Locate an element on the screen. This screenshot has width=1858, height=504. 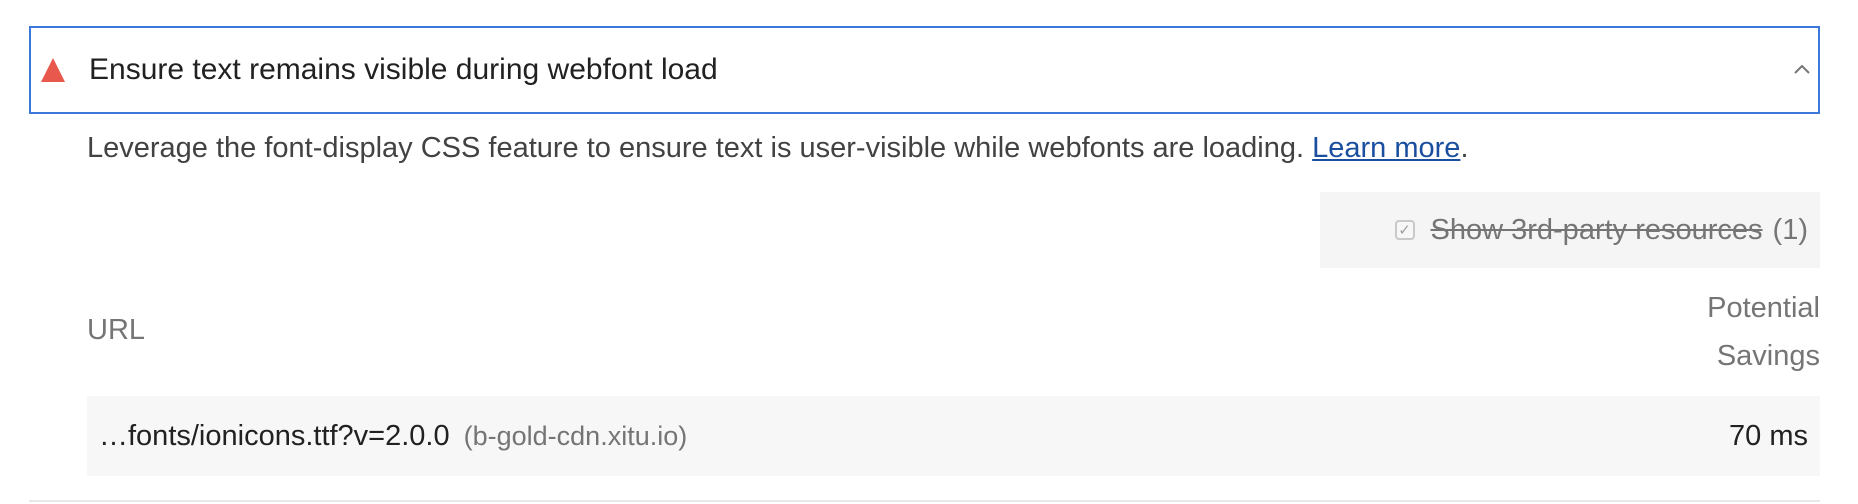
third-party-checkbox: ✓ is located at coordinates (1404, 230).